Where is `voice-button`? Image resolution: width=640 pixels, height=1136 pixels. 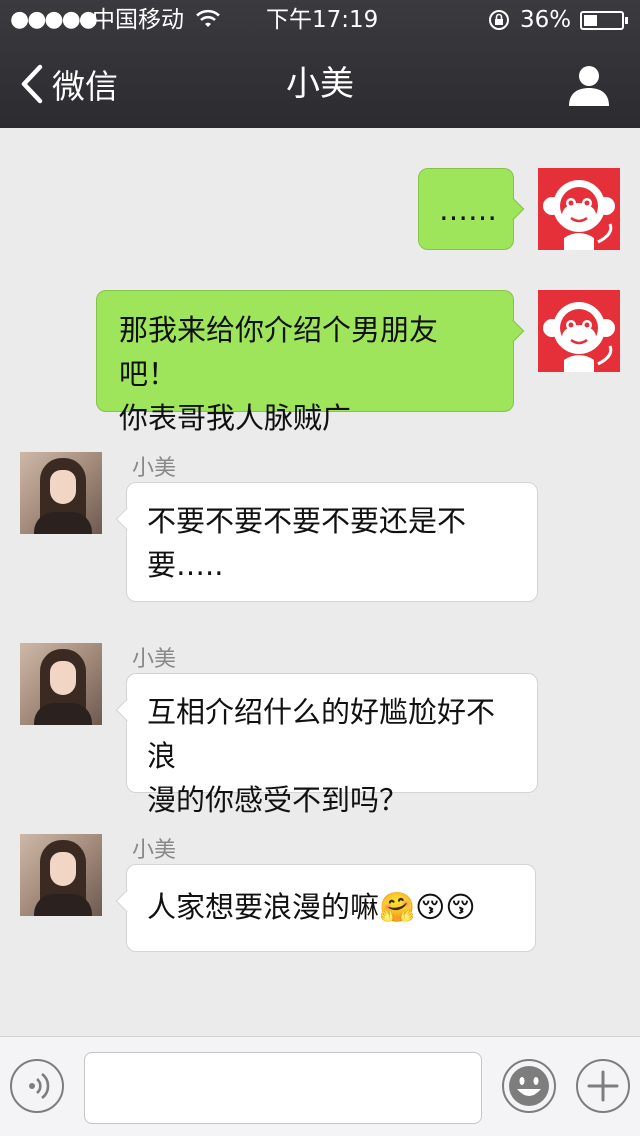
voice-button is located at coordinates (37, 1086).